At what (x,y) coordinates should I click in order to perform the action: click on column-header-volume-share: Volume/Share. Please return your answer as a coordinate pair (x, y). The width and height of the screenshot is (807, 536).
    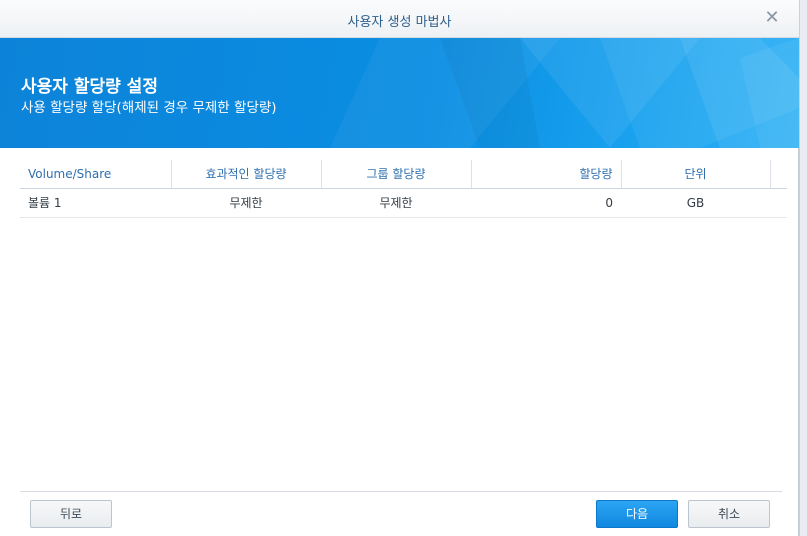
    Looking at the image, I should click on (96, 174).